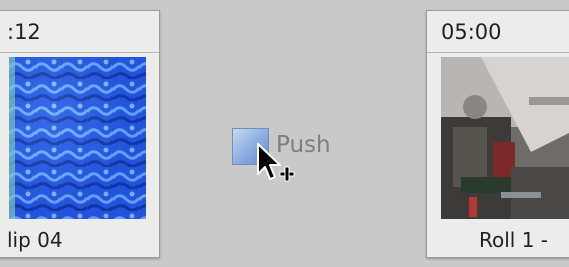 Image resolution: width=569 pixels, height=267 pixels. I want to click on clip-timecode: :12, so click(79, 32).